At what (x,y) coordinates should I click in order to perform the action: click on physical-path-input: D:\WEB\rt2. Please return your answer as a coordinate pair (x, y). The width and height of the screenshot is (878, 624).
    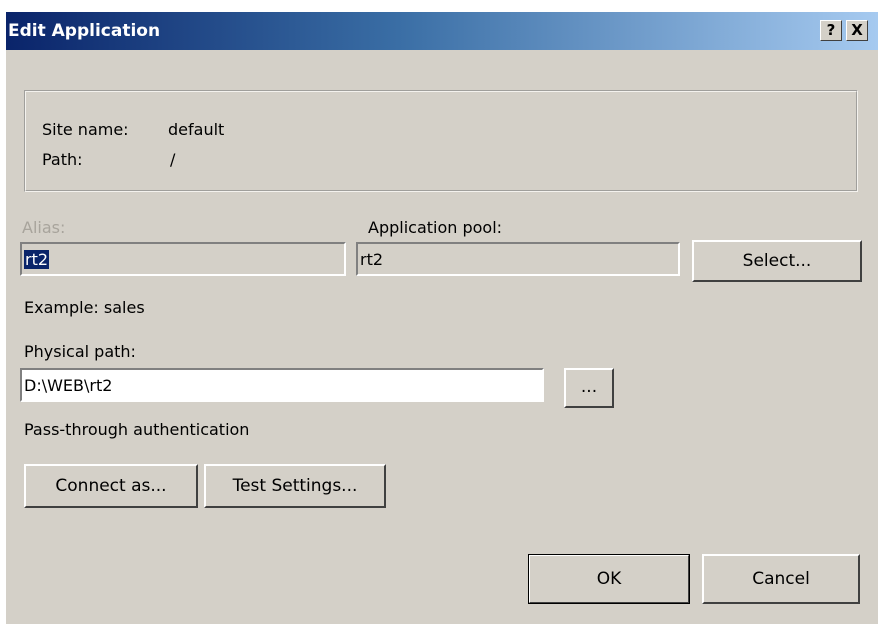
    Looking at the image, I should click on (282, 385).